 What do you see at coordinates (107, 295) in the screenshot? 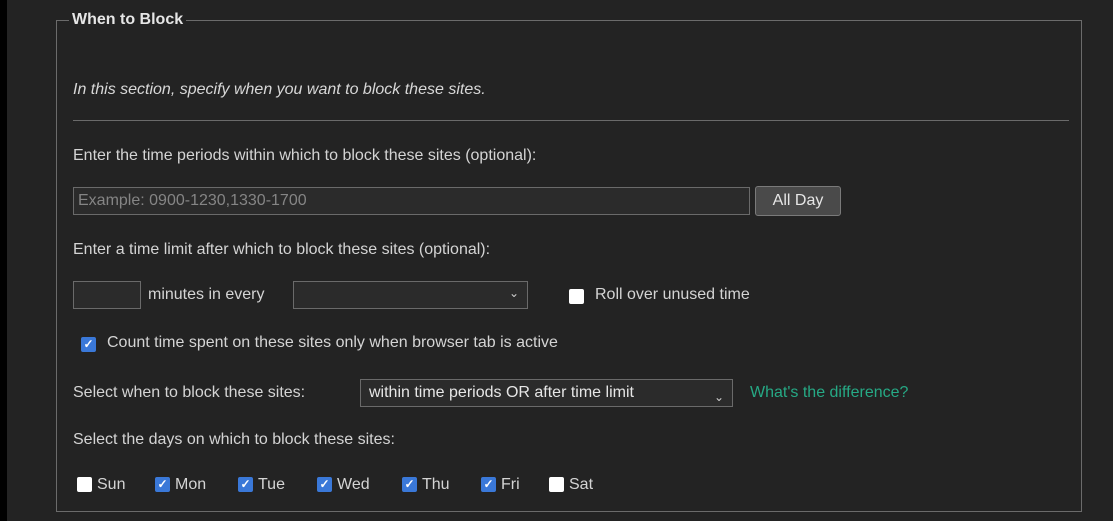
I see `minutes-input` at bounding box center [107, 295].